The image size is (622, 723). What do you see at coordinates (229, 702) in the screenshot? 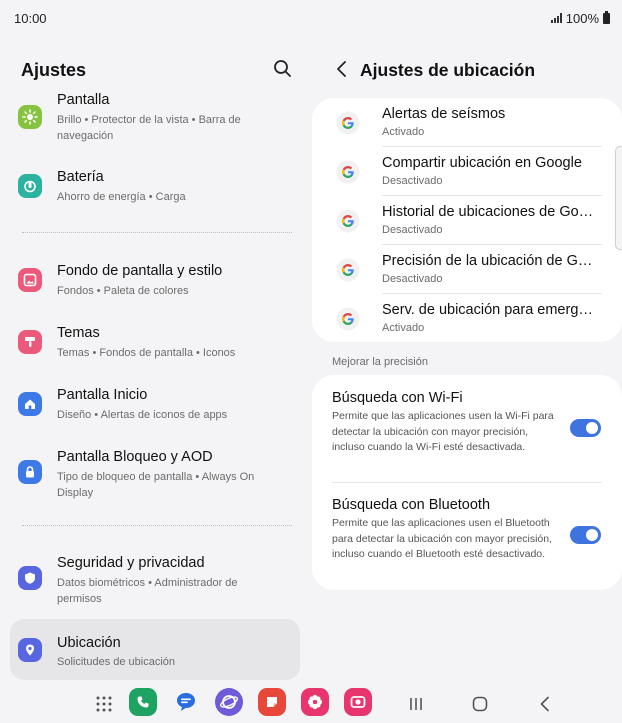
I see `internet-icon` at bounding box center [229, 702].